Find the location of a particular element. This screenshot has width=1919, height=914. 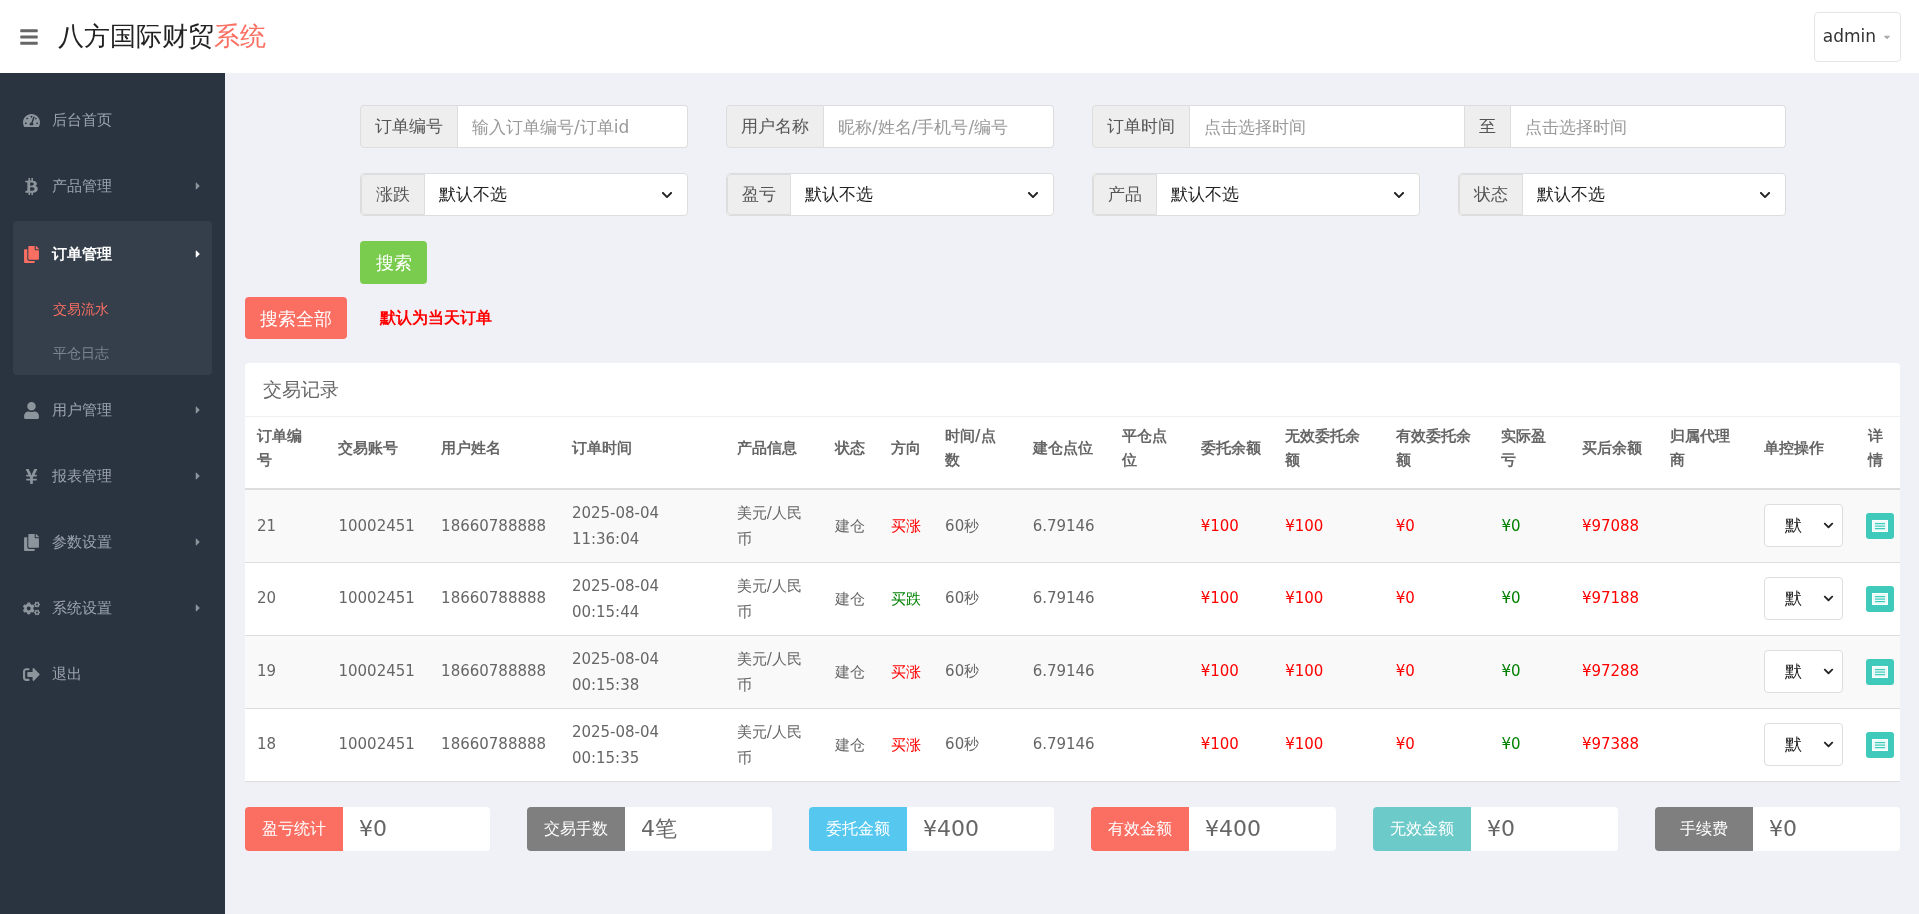

field-label: 订单编号 is located at coordinates (409, 126).